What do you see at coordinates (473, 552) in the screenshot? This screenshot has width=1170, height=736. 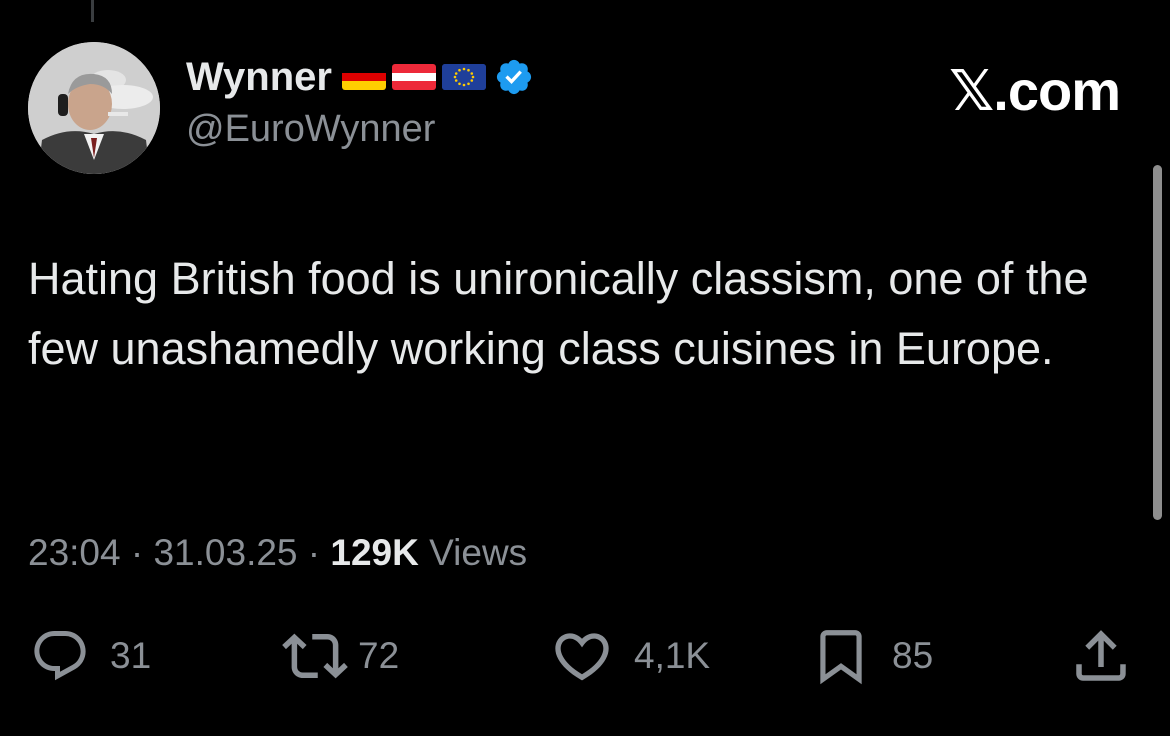 I see `views-label: Views` at bounding box center [473, 552].